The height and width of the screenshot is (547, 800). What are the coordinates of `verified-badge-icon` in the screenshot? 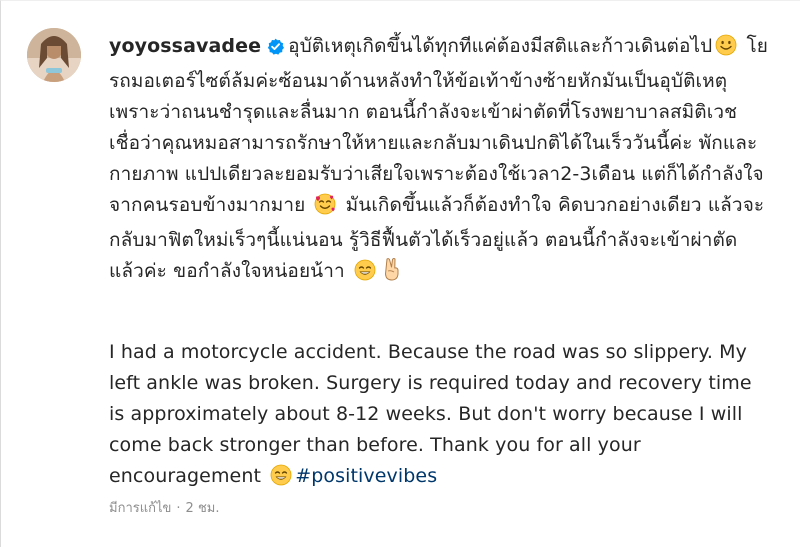 It's located at (276, 49).